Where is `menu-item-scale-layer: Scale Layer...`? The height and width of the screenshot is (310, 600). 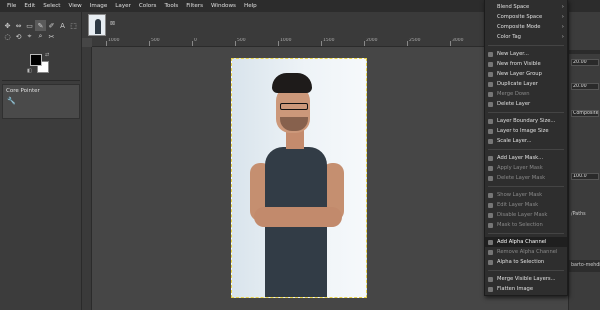
menu-item-scale-layer: Scale Layer... is located at coordinates (526, 141).